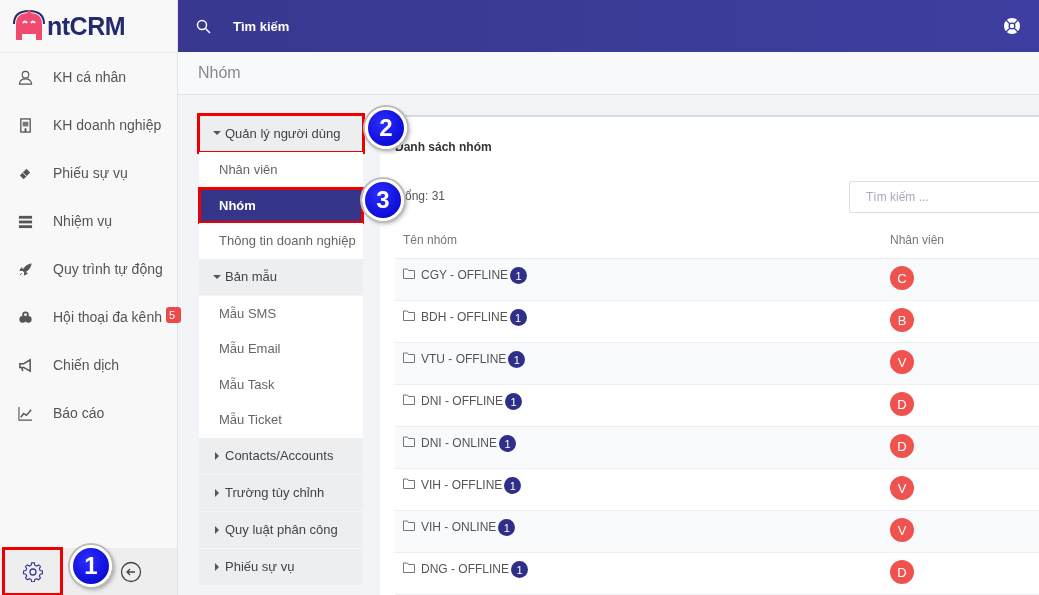 The width and height of the screenshot is (1039, 595). I want to click on menu-group: Phiếu sự vụ, so click(281, 567).